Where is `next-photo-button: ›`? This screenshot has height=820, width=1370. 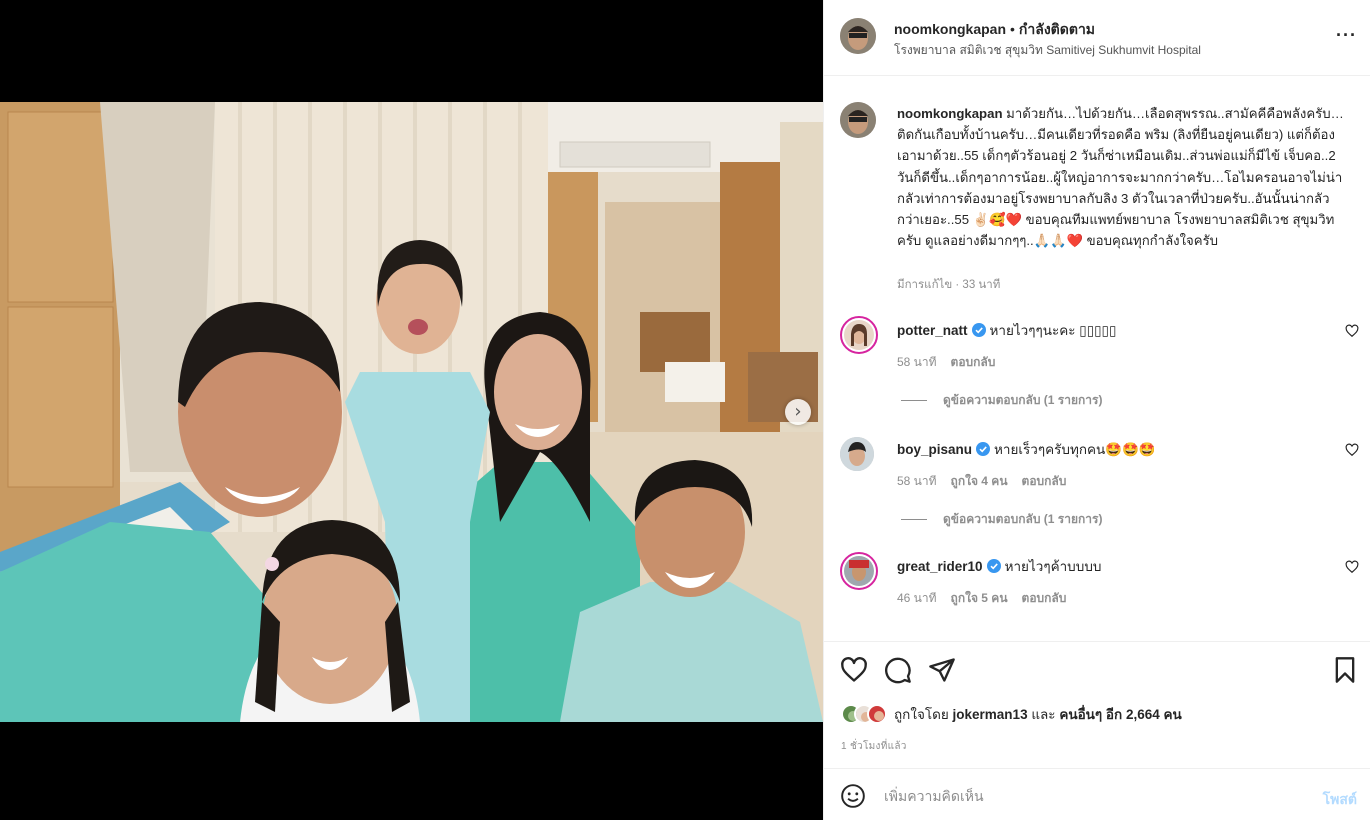
next-photo-button: › is located at coordinates (798, 412).